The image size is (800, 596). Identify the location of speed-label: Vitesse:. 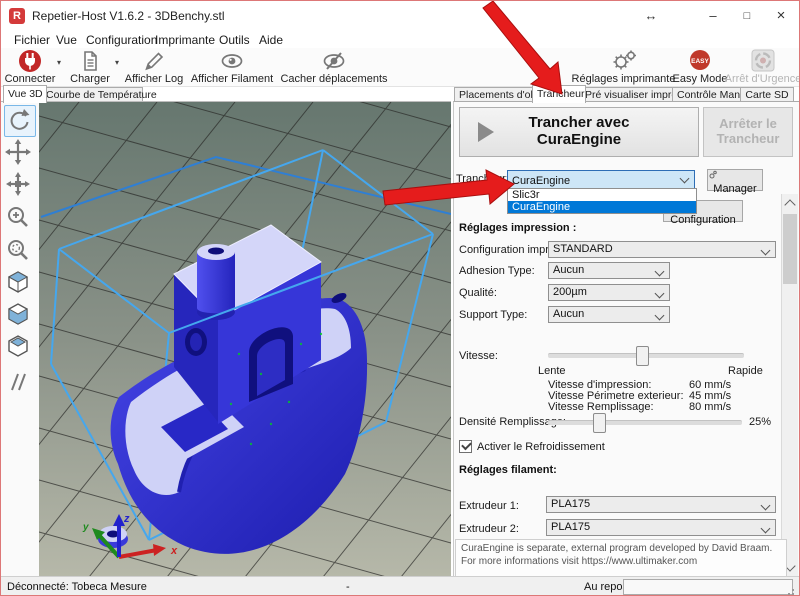
(478, 356).